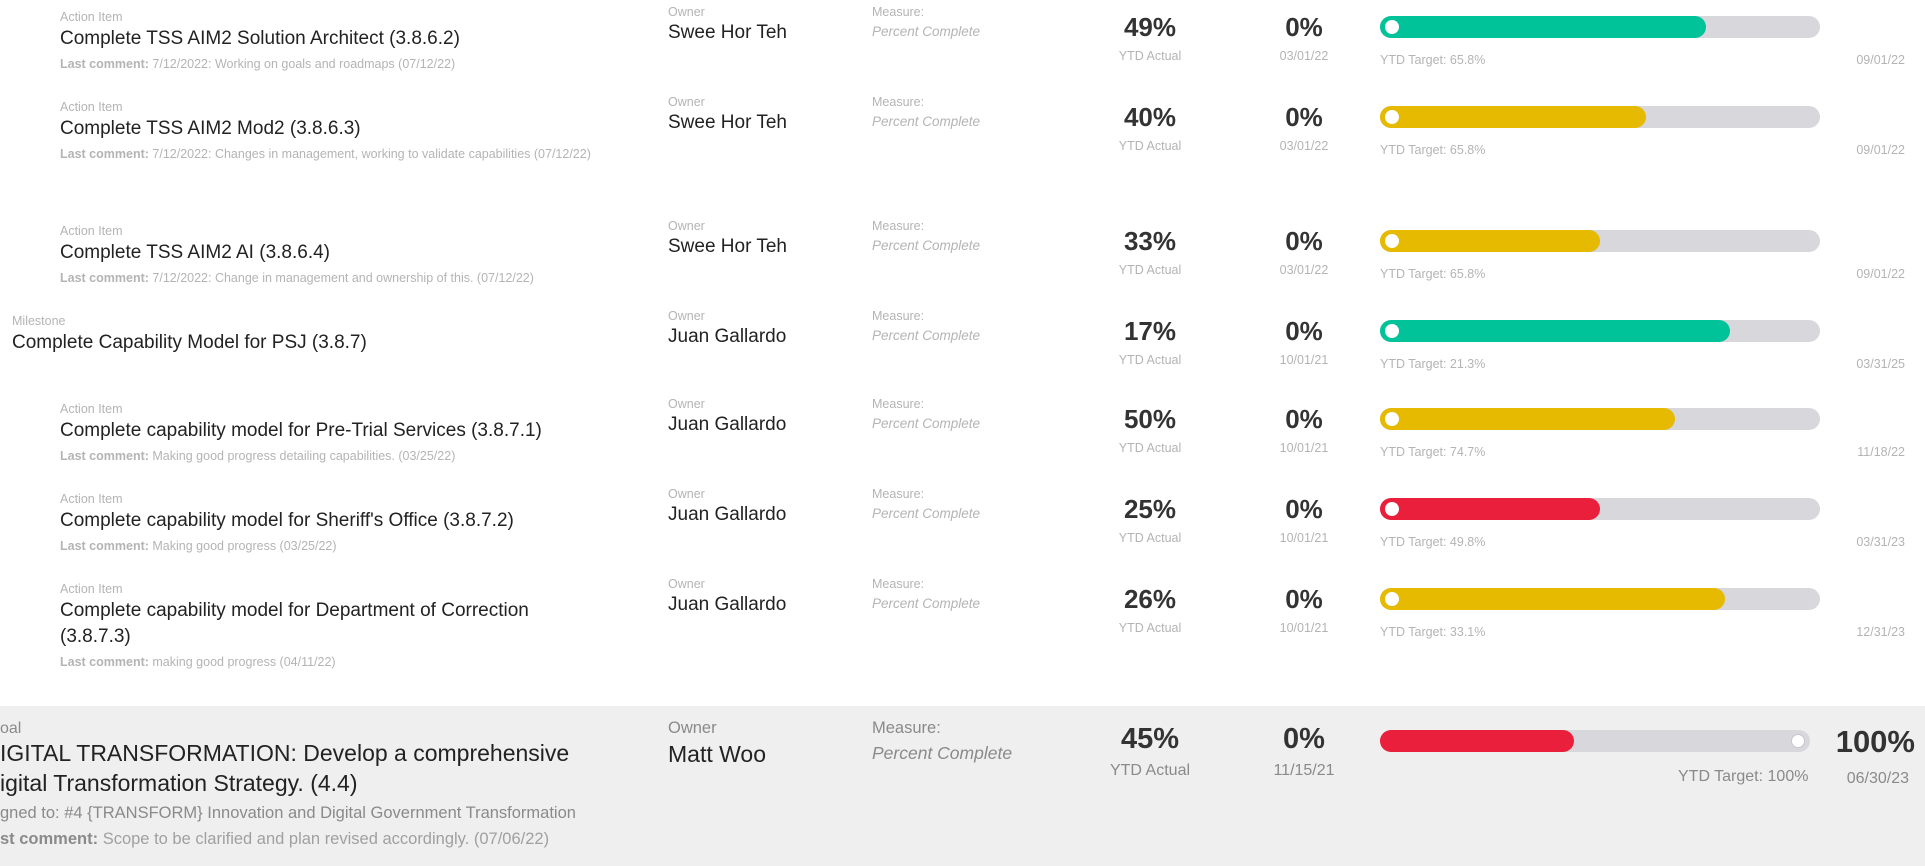  Describe the element at coordinates (1150, 599) in the screenshot. I see `ytd-actual-value: 26%` at that location.